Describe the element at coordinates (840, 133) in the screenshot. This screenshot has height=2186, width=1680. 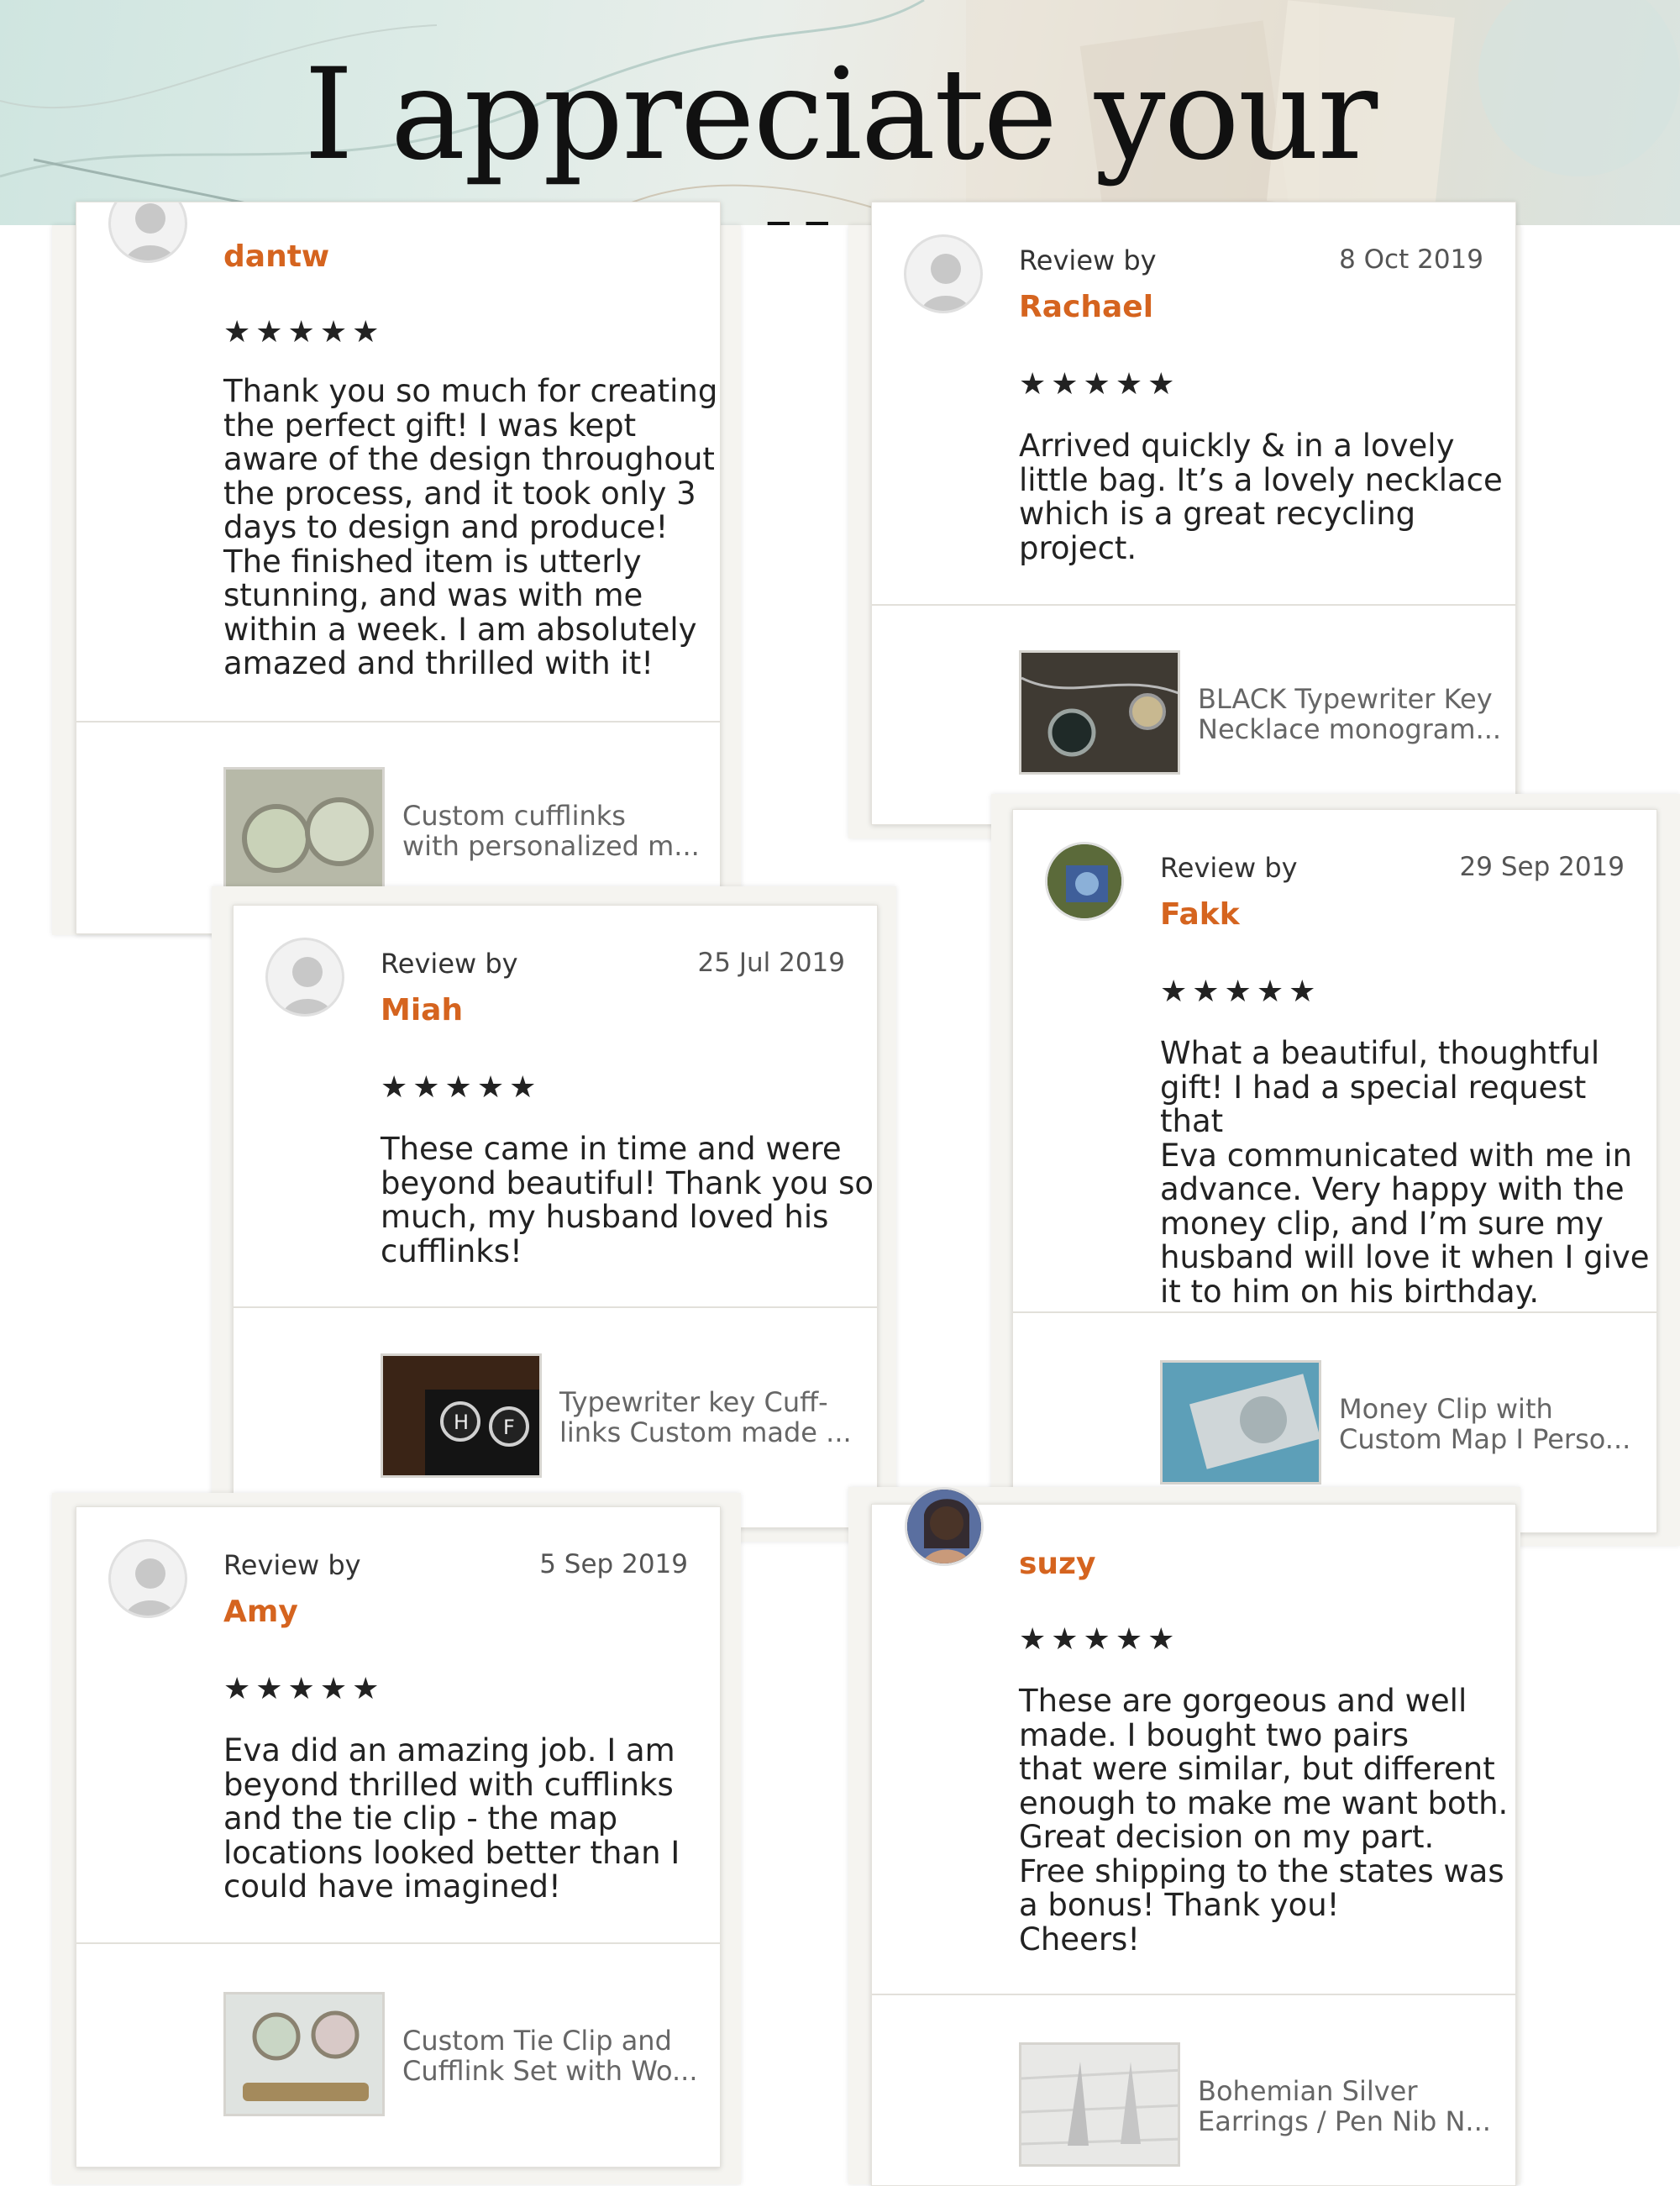
I see `page-title: I appreciate your feedback!` at that location.